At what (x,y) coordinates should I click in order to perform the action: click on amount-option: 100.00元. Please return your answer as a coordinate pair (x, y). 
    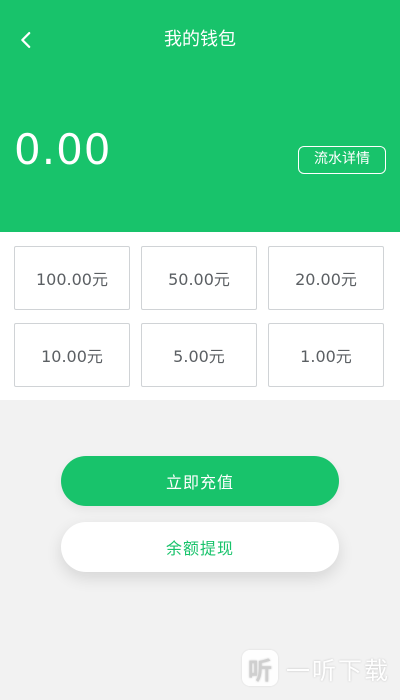
    Looking at the image, I should click on (72, 278).